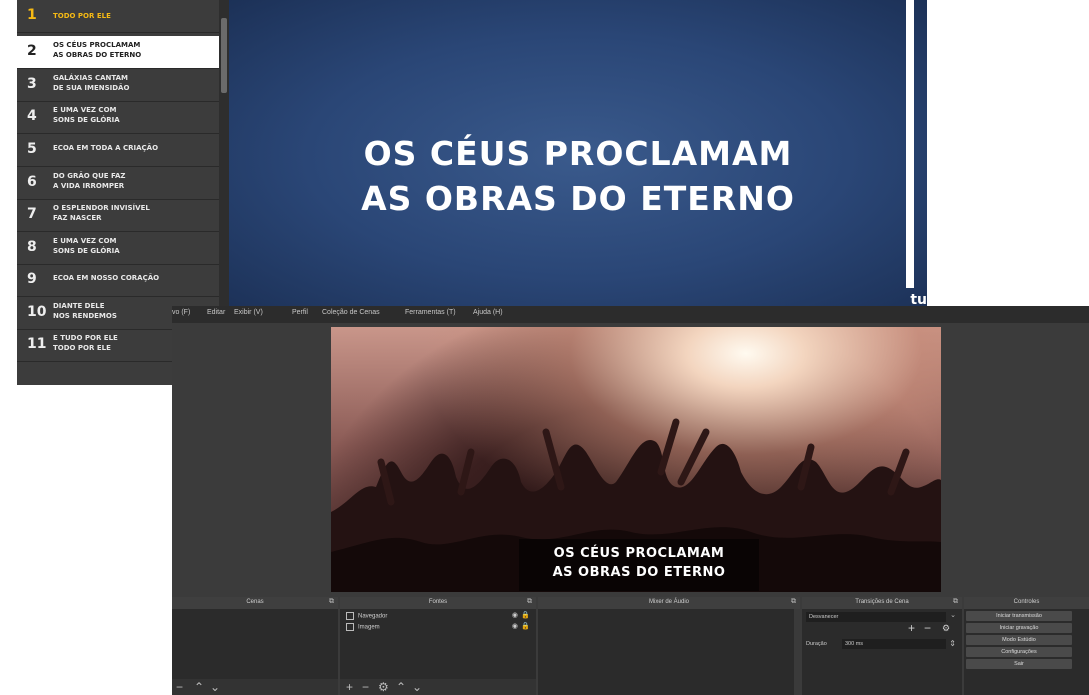 The width and height of the screenshot is (1089, 695). Describe the element at coordinates (179, 687) in the screenshot. I see `remove-scene-icon: −` at that location.